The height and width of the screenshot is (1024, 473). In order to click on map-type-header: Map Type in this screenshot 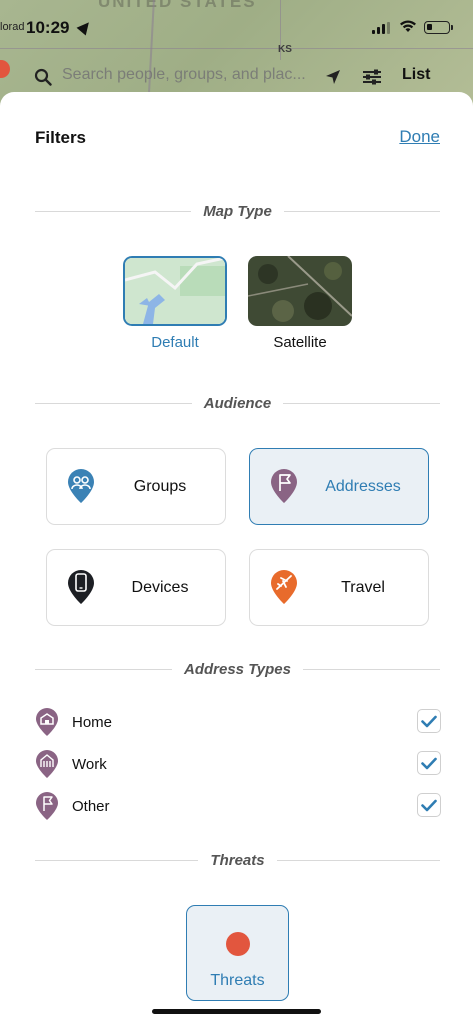, I will do `click(237, 211)`.